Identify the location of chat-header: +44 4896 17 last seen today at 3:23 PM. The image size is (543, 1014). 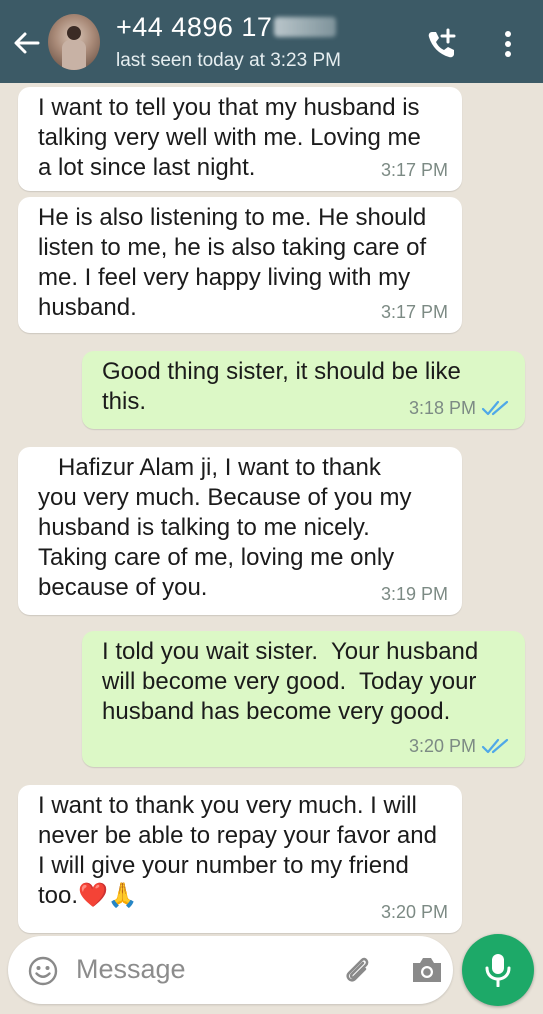
(271, 41).